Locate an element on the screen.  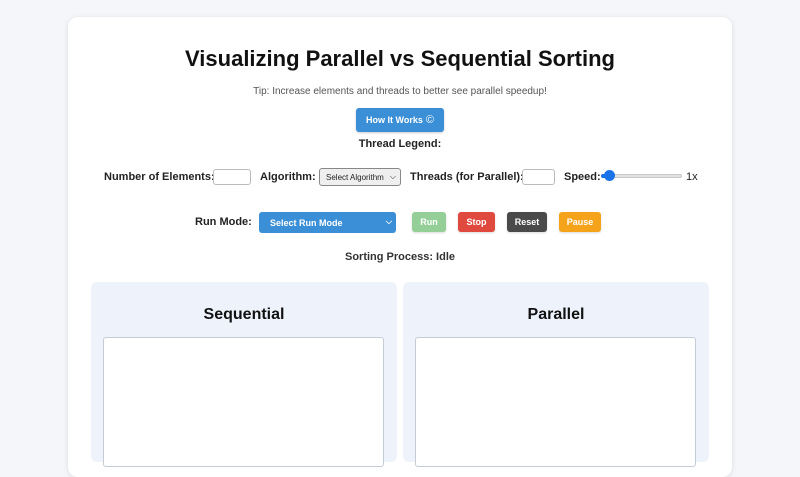
speed-slider-thumb is located at coordinates (610, 175).